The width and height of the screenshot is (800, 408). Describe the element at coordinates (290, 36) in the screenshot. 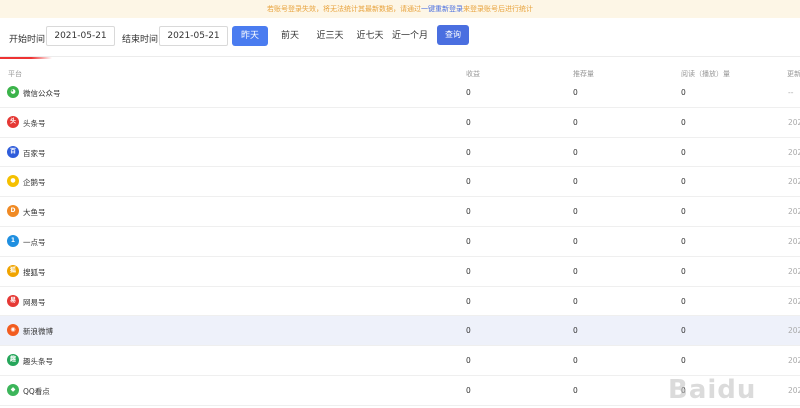

I see `quick-day-before-button: 前天` at that location.